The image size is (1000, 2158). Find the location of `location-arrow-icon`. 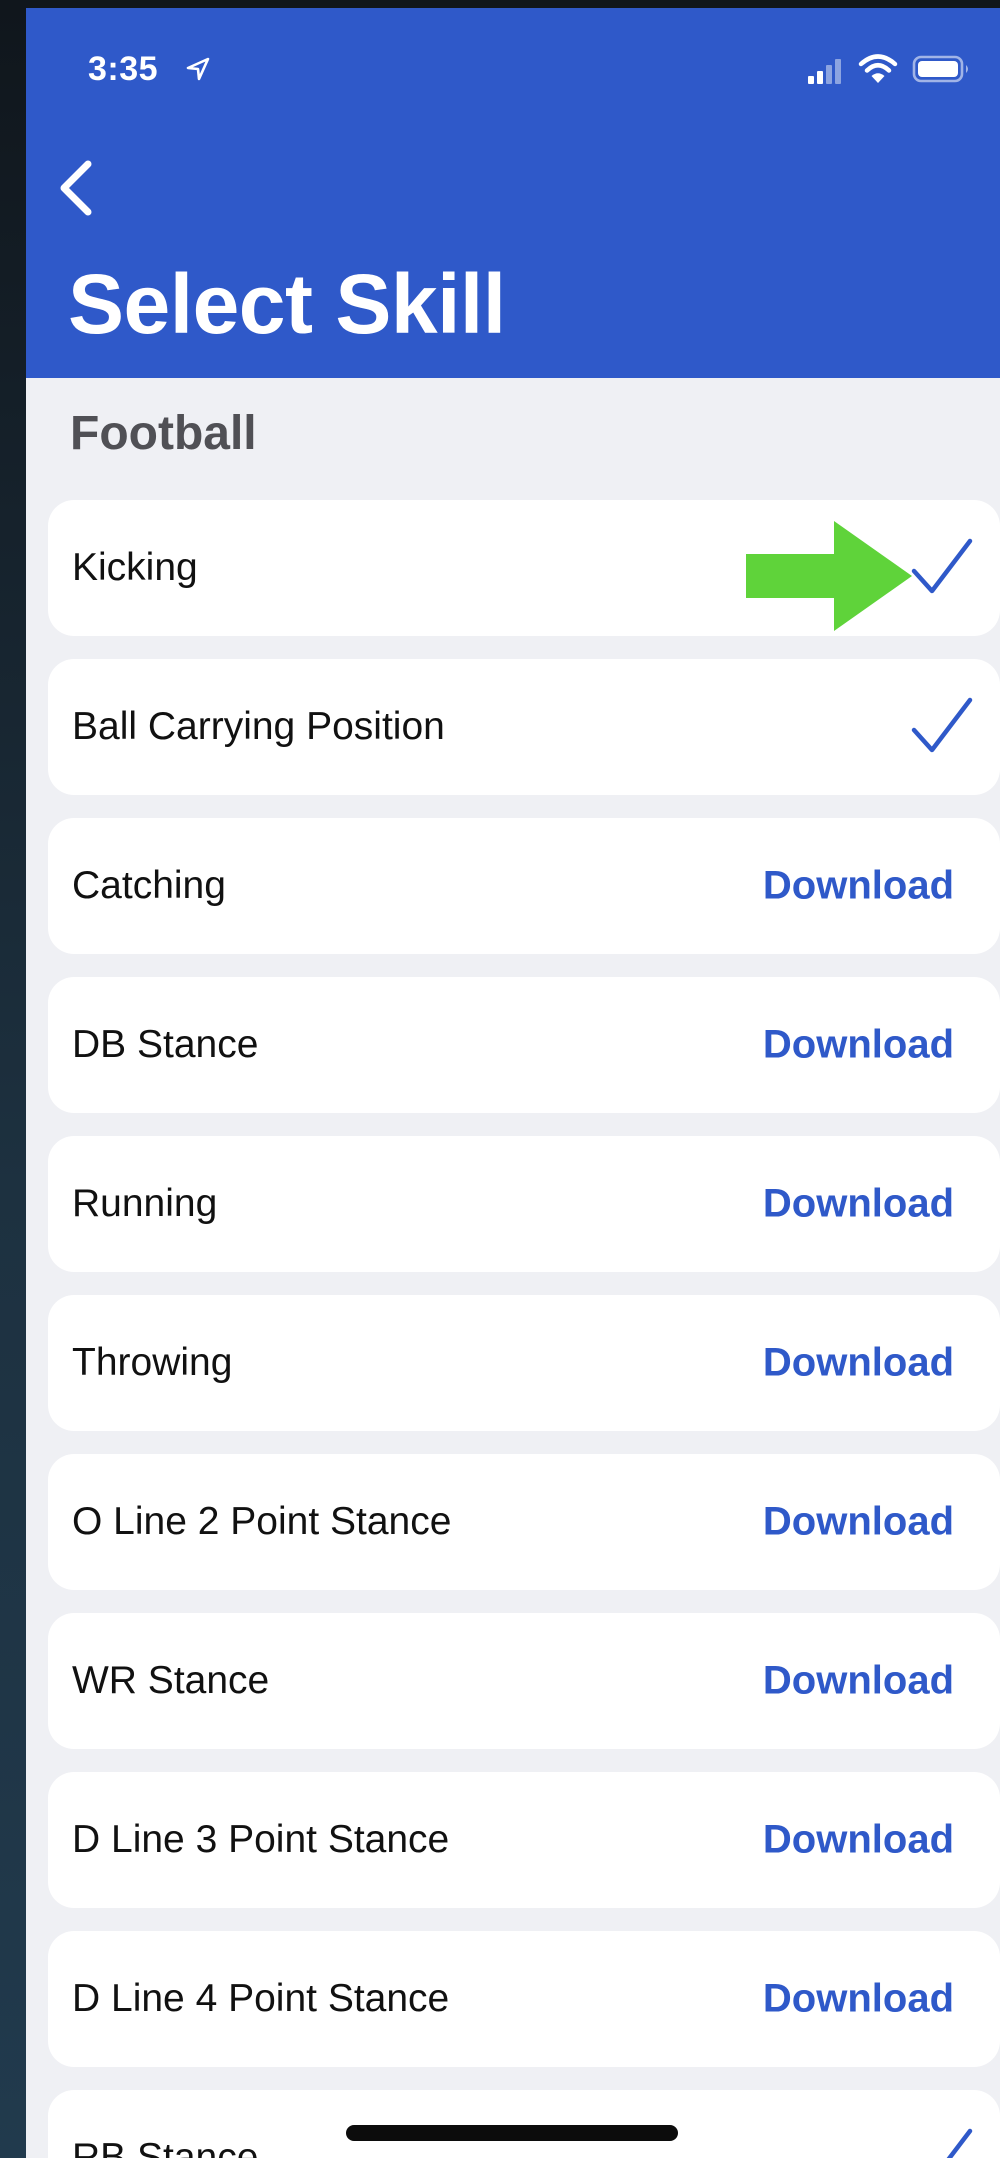

location-arrow-icon is located at coordinates (198, 69).